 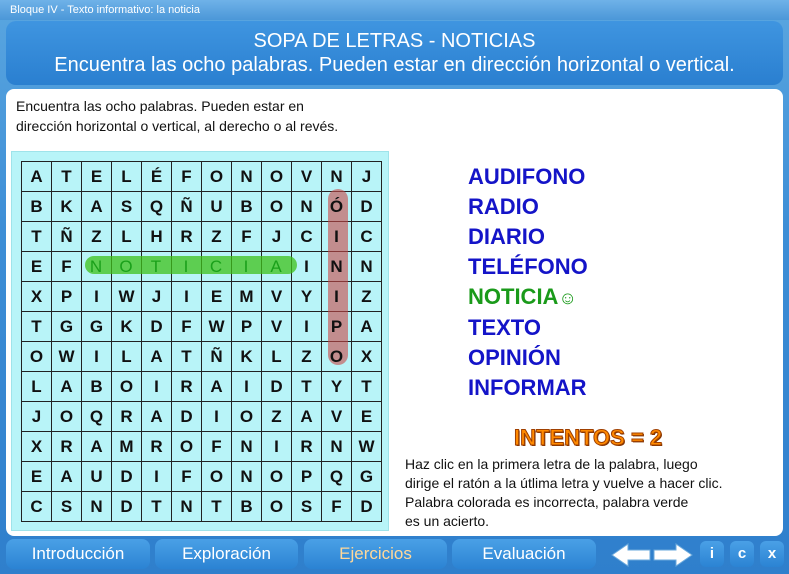 I want to click on grid-cell: Q, so click(x=156, y=206).